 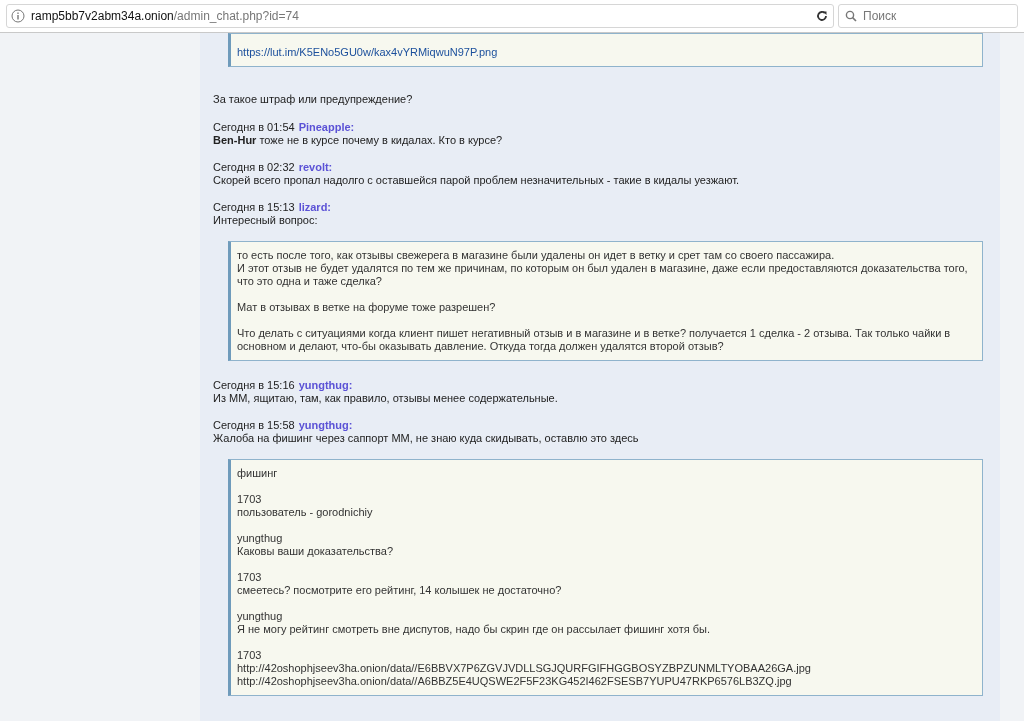 What do you see at coordinates (928, 16) in the screenshot?
I see `search-field: Поиск` at bounding box center [928, 16].